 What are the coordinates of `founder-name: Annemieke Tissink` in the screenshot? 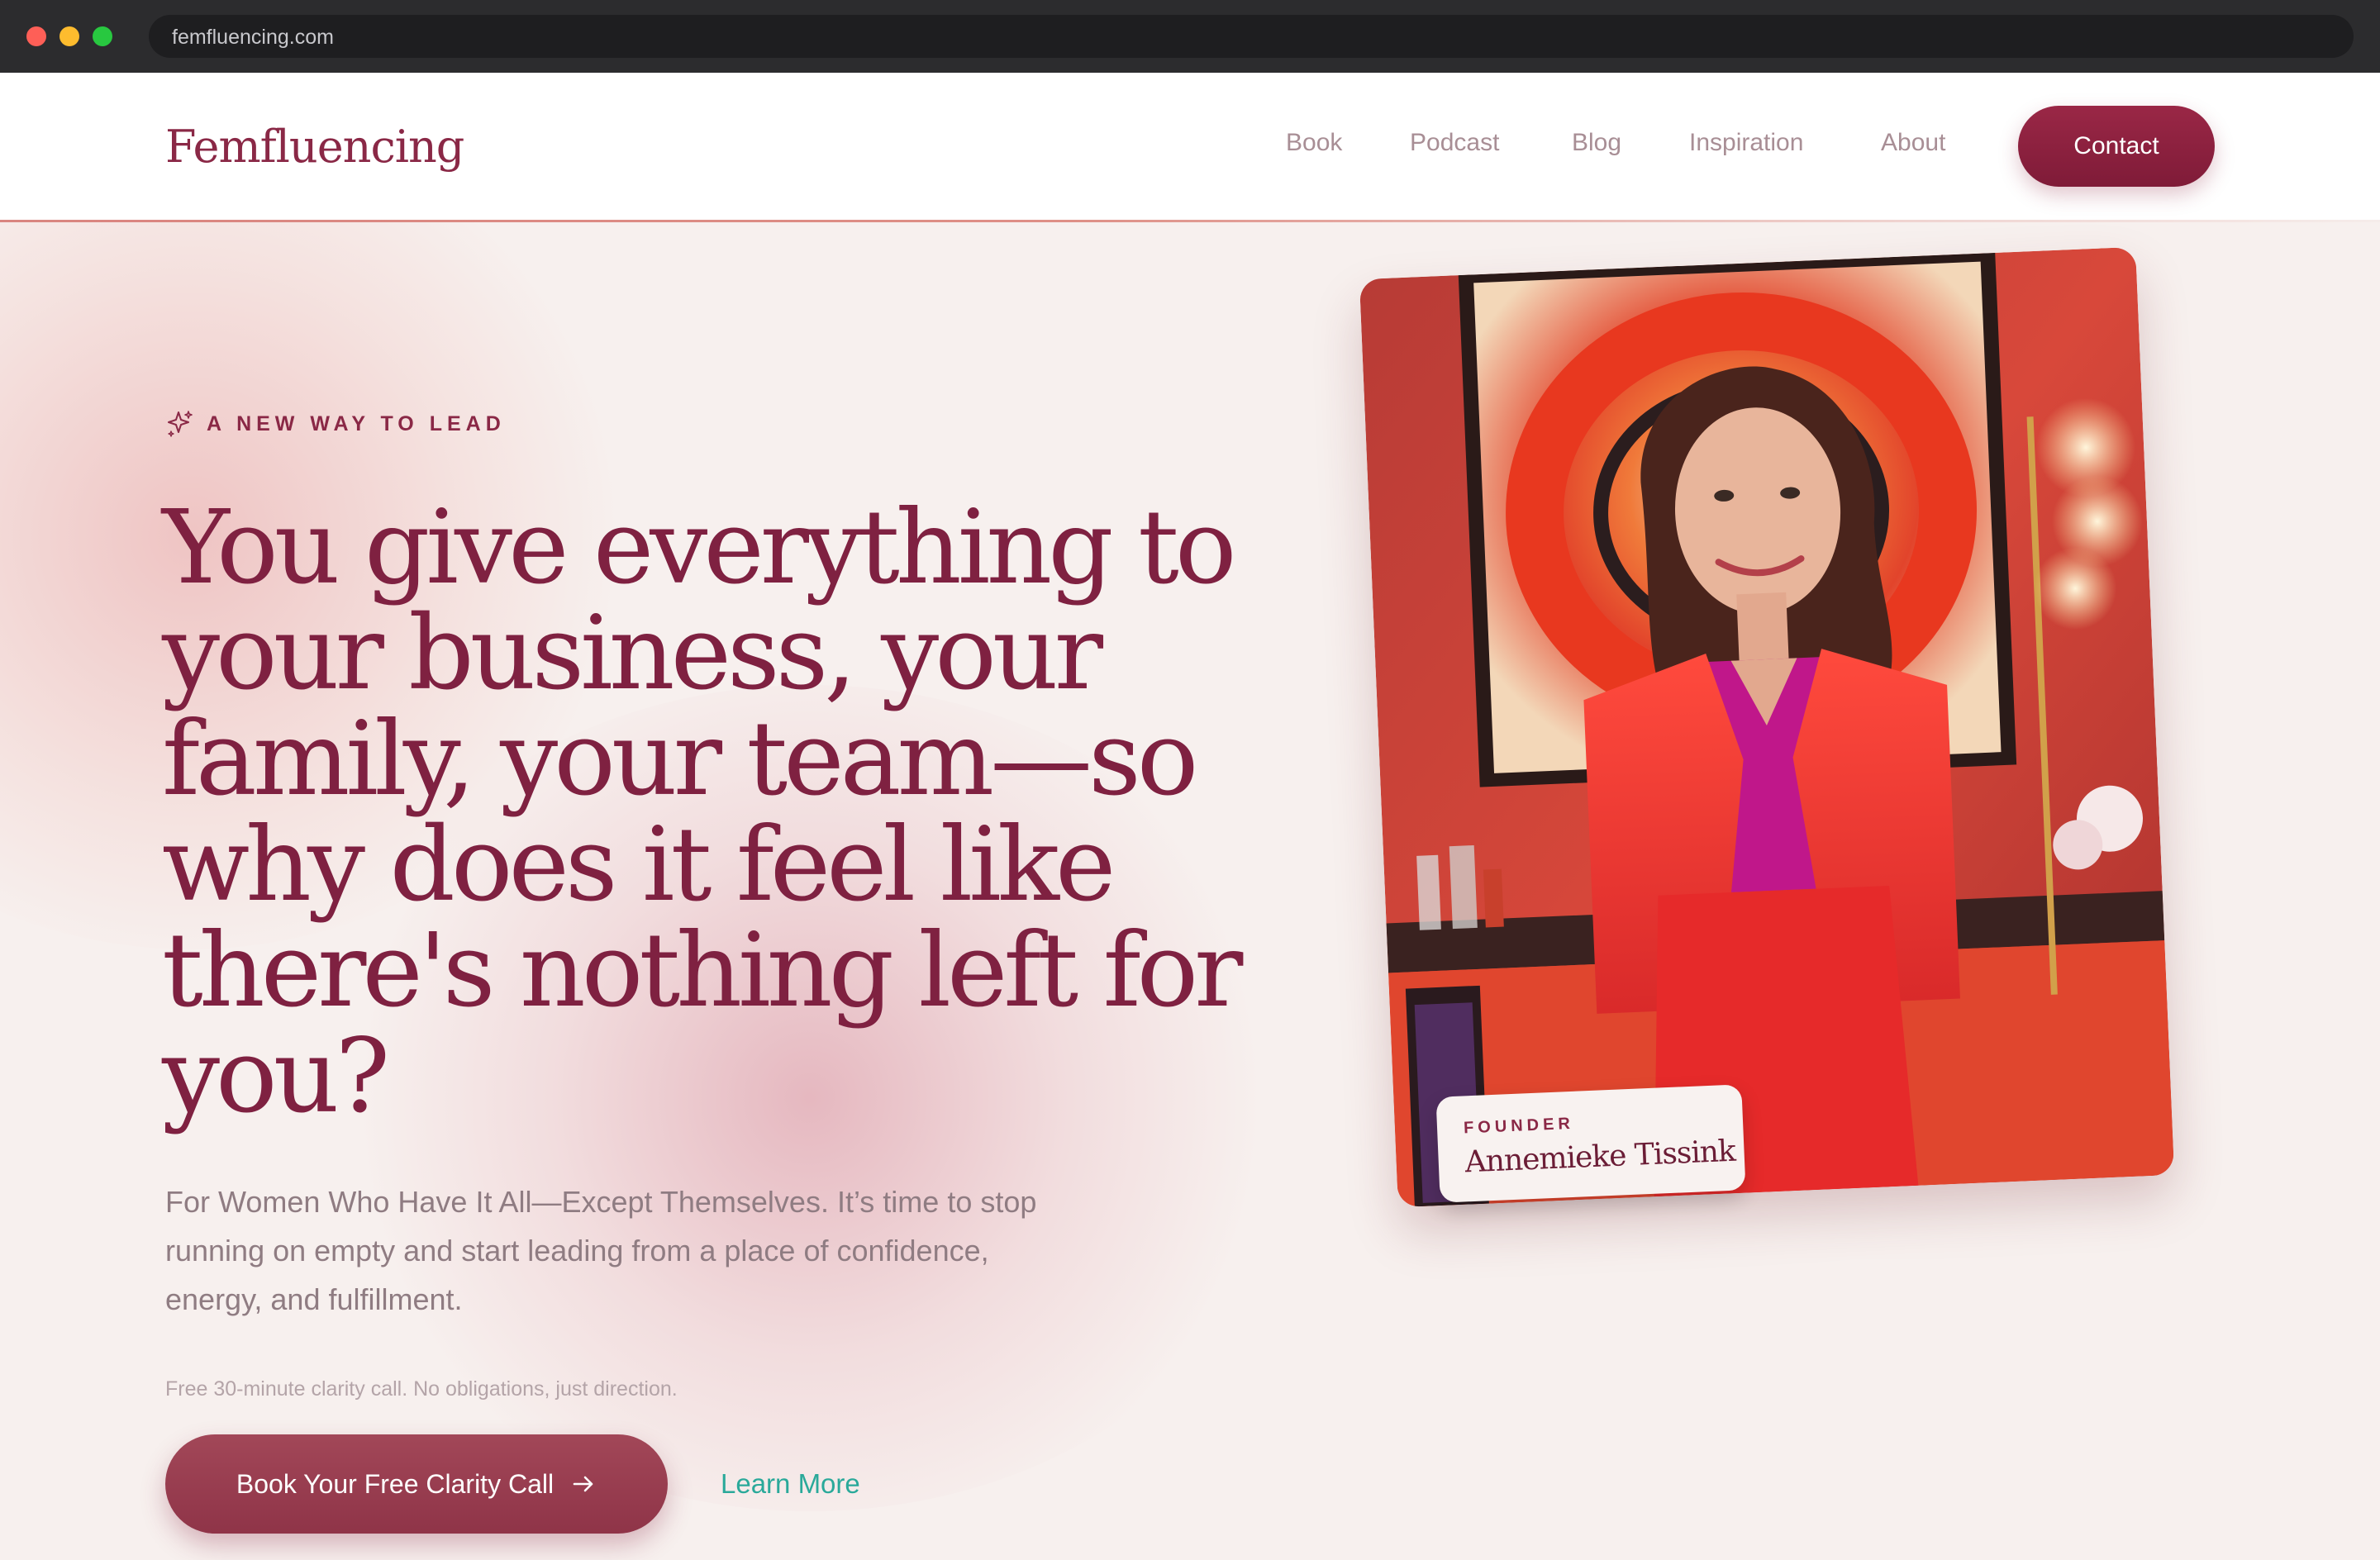 It's located at (1600, 1157).